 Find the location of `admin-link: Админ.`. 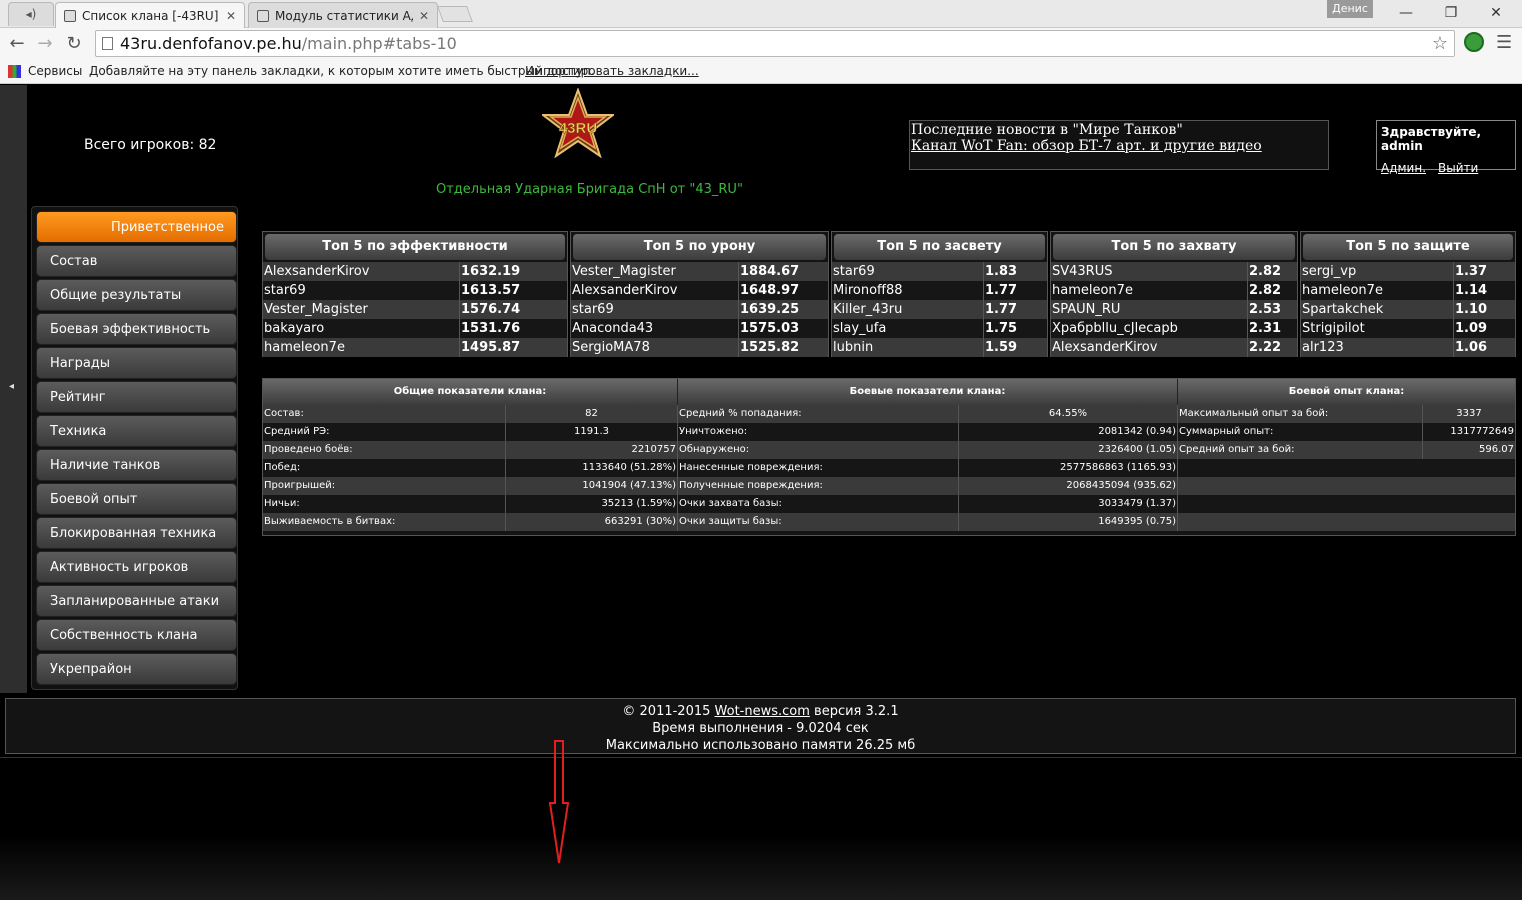

admin-link: Админ. is located at coordinates (1403, 168).